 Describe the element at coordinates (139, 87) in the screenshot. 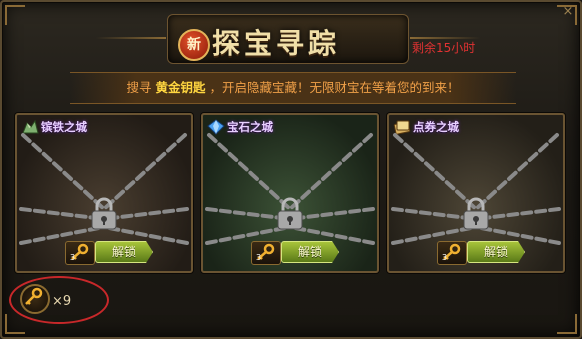

I see `banner-prefix: 搜寻` at that location.